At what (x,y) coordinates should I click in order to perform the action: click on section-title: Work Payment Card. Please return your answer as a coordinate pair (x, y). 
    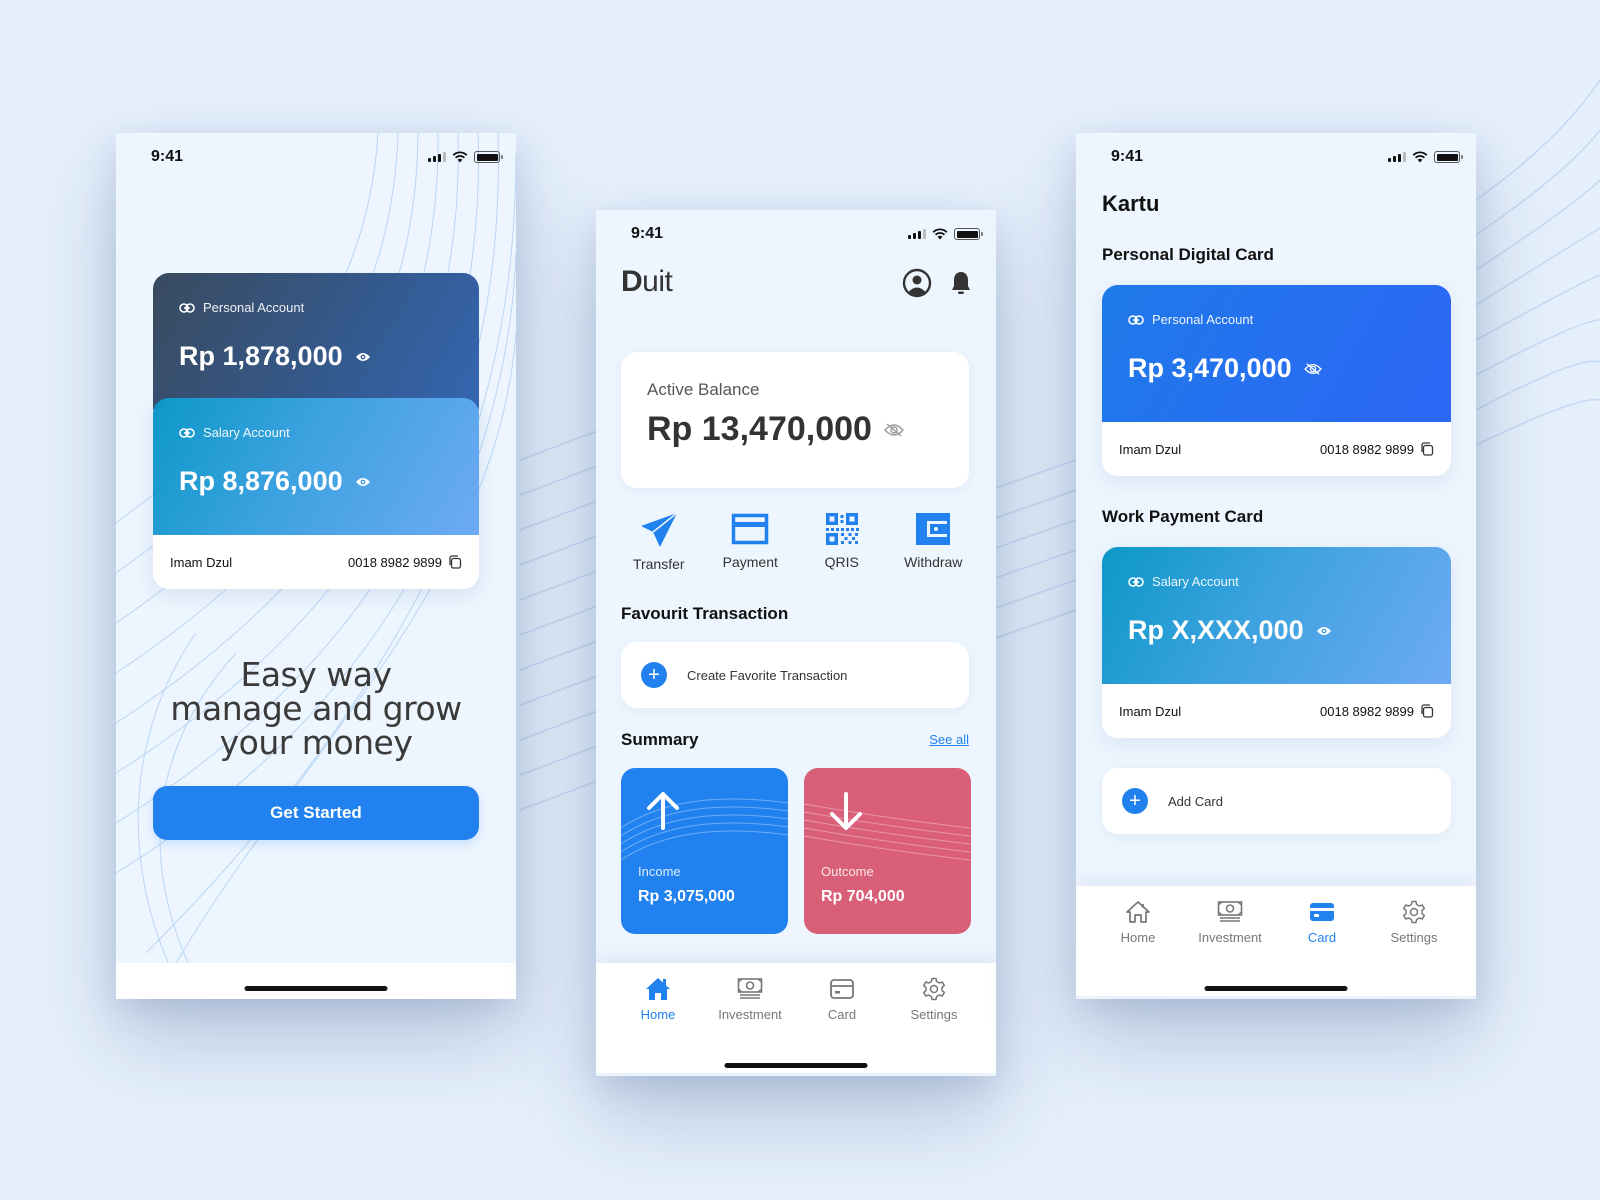
    Looking at the image, I should click on (1183, 516).